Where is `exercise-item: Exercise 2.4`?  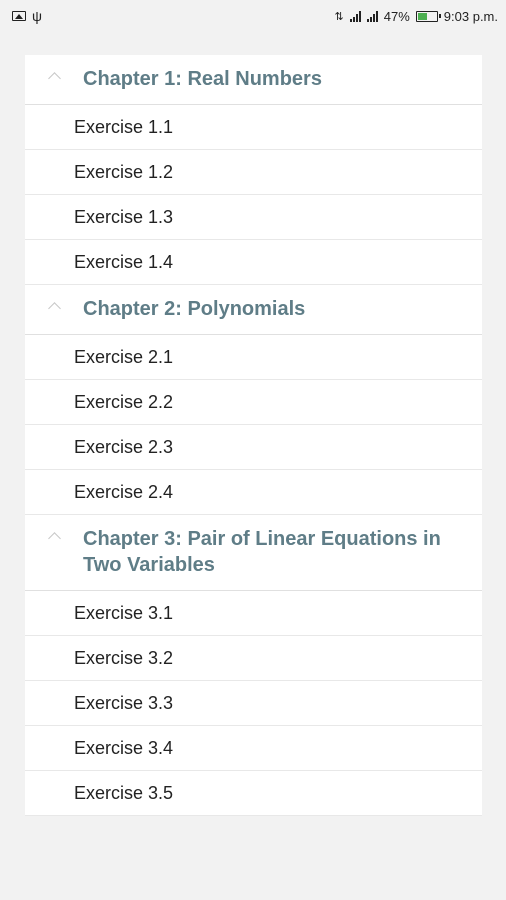 exercise-item: Exercise 2.4 is located at coordinates (253, 492).